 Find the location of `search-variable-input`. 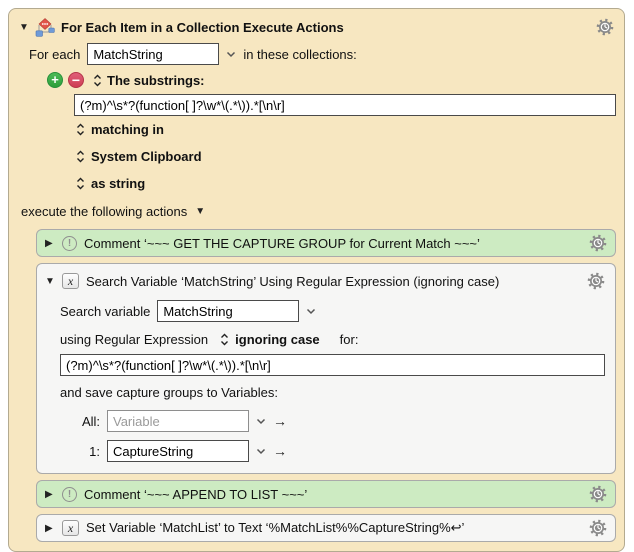

search-variable-input is located at coordinates (228, 311).